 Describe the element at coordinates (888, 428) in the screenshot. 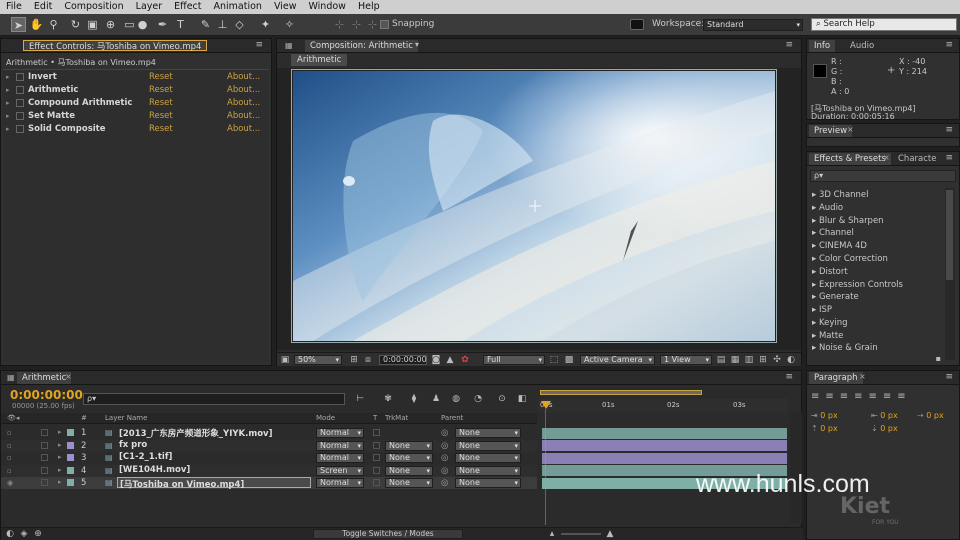

I see `space-after-value: 0 px` at that location.